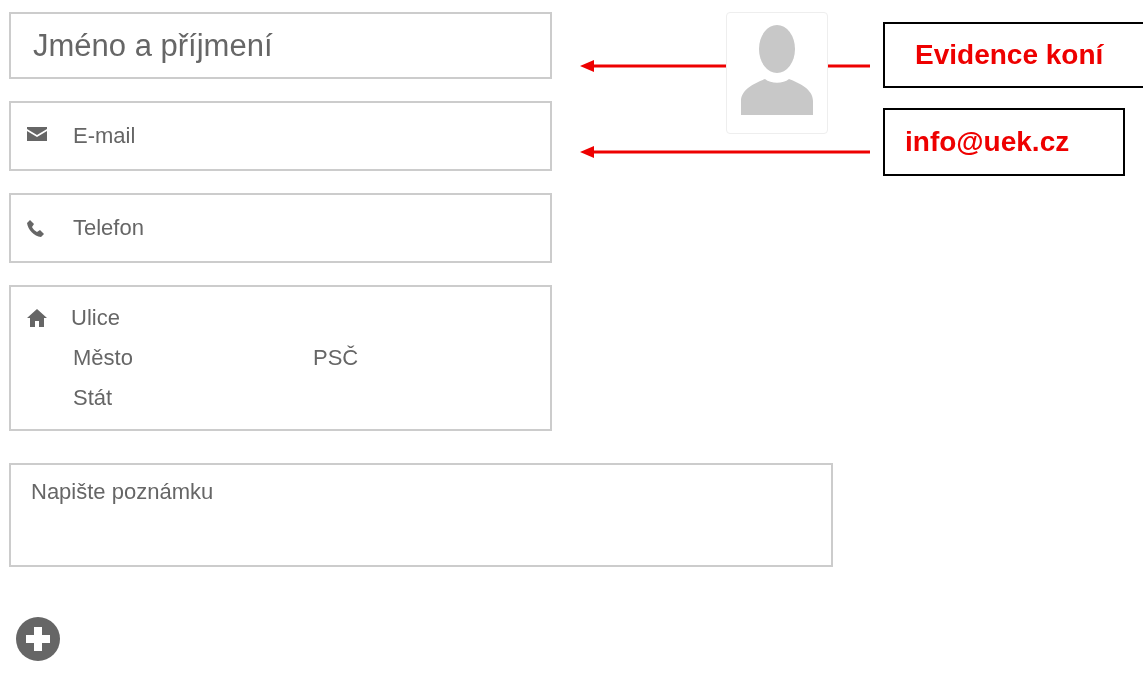 Image resolution: width=1143 pixels, height=673 pixels. I want to click on annotation-callout: info@uek.cz, so click(1004, 142).